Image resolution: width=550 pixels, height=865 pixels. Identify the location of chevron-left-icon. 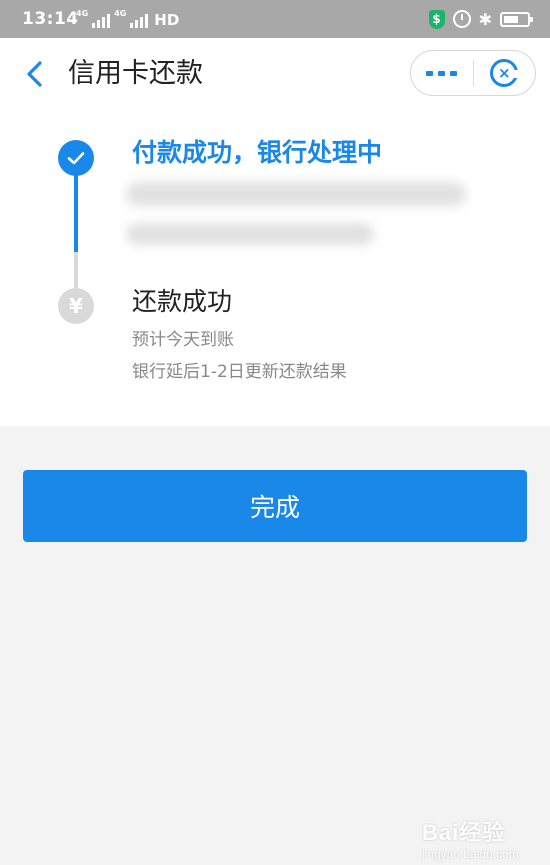
(34, 74).